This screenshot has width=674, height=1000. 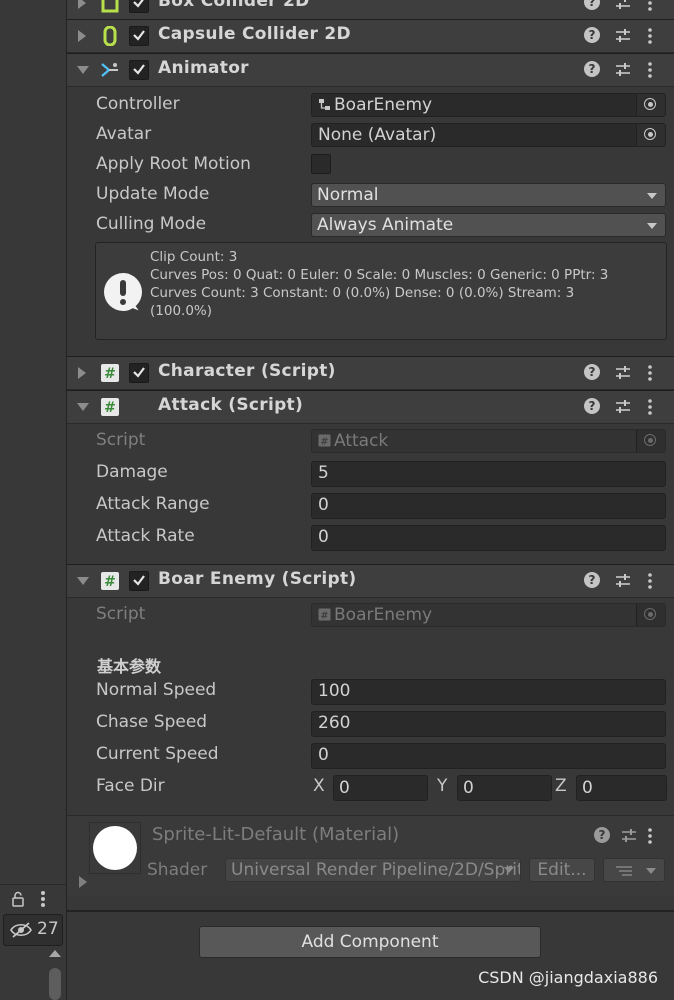 What do you see at coordinates (33, 930) in the screenshot?
I see `hidden-objects-toggle: 27` at bounding box center [33, 930].